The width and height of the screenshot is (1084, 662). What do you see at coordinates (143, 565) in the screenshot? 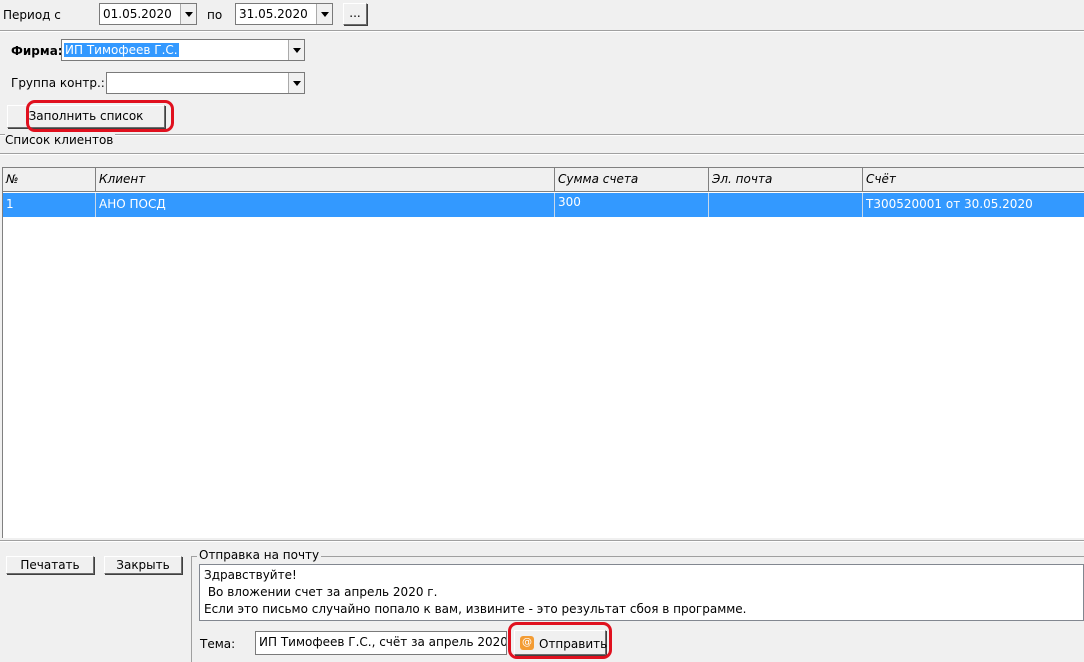
I see `close-button: Закрыть` at bounding box center [143, 565].